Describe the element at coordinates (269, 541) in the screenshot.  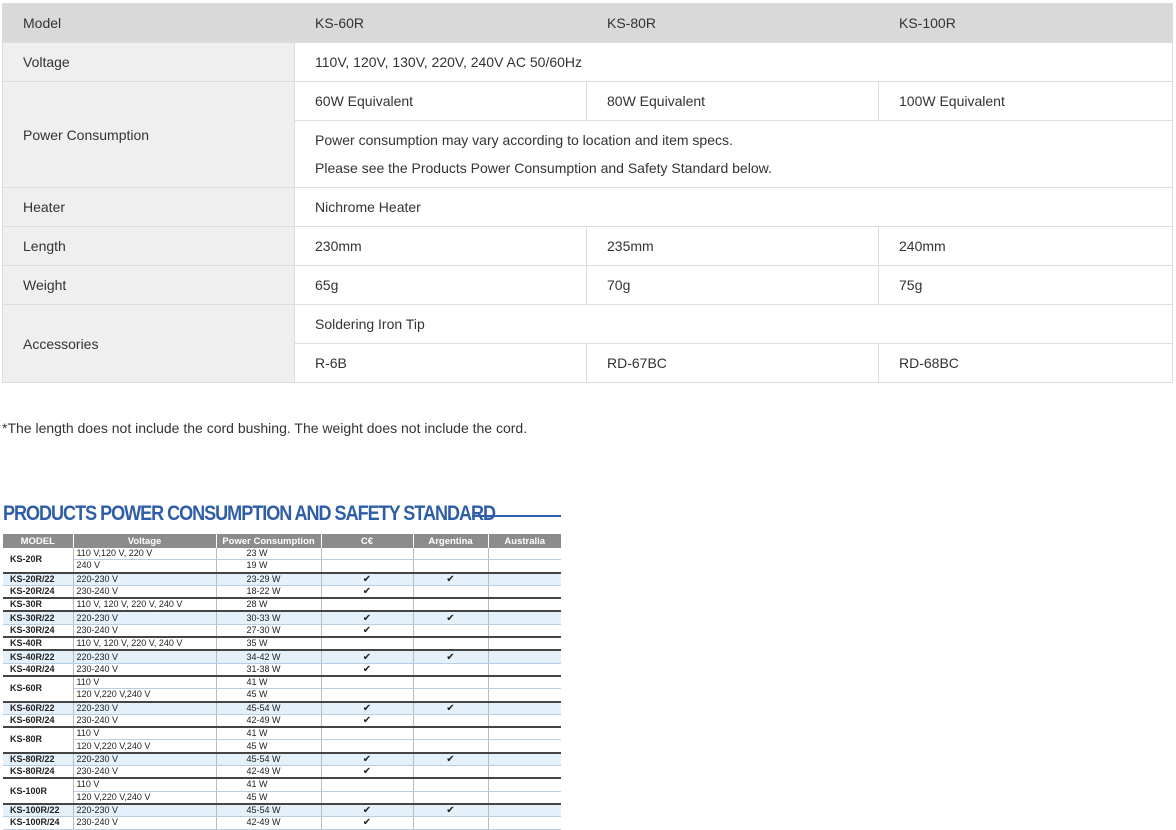
I see `ps-header-power: Power Consumption` at that location.